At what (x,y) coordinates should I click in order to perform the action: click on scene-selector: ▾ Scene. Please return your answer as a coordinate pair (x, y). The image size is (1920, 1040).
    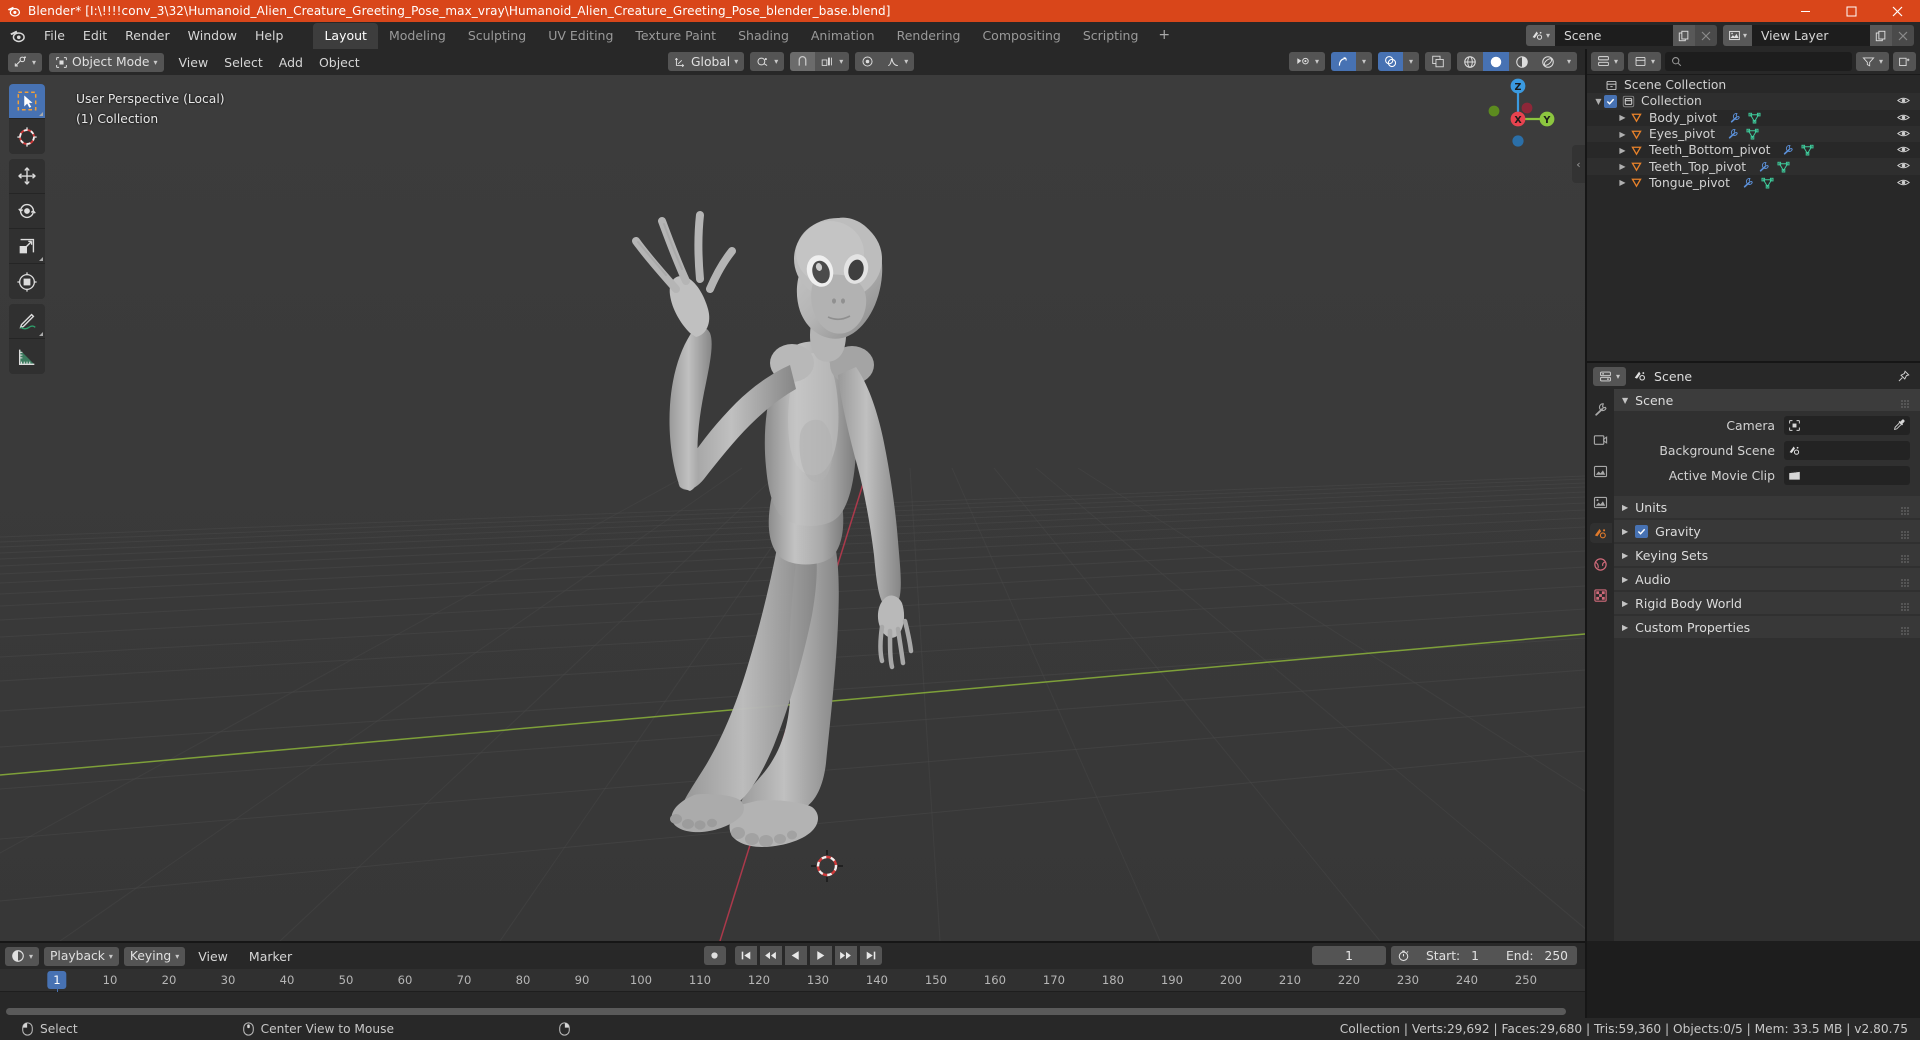
    Looking at the image, I should click on (1621, 35).